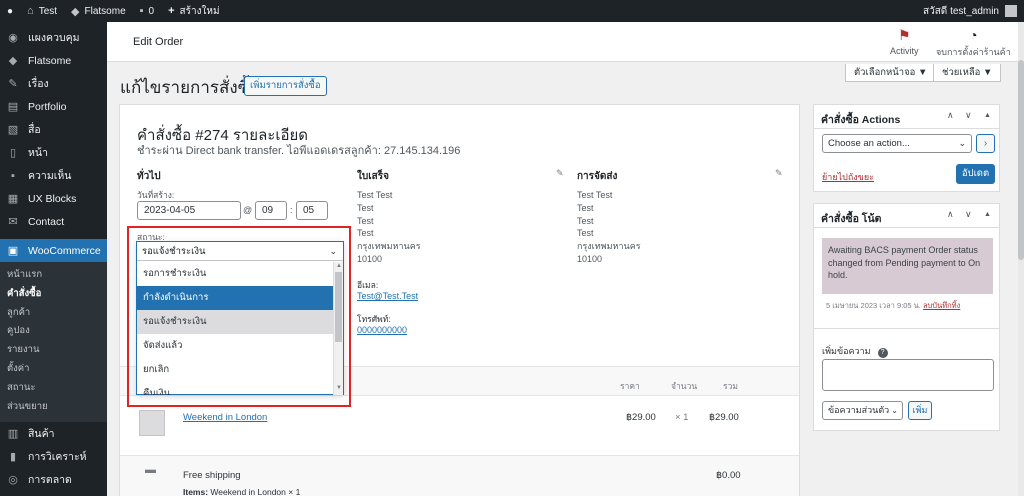  I want to click on submenu-status: สถานะ, so click(53, 388).